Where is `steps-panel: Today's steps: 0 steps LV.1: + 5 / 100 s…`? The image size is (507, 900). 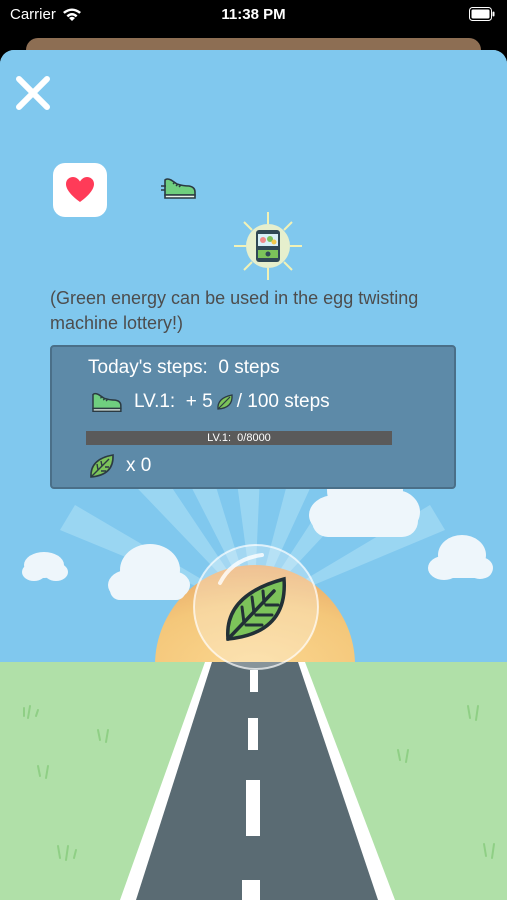 steps-panel: Today's steps: 0 steps LV.1: + 5 / 100 s… is located at coordinates (253, 417).